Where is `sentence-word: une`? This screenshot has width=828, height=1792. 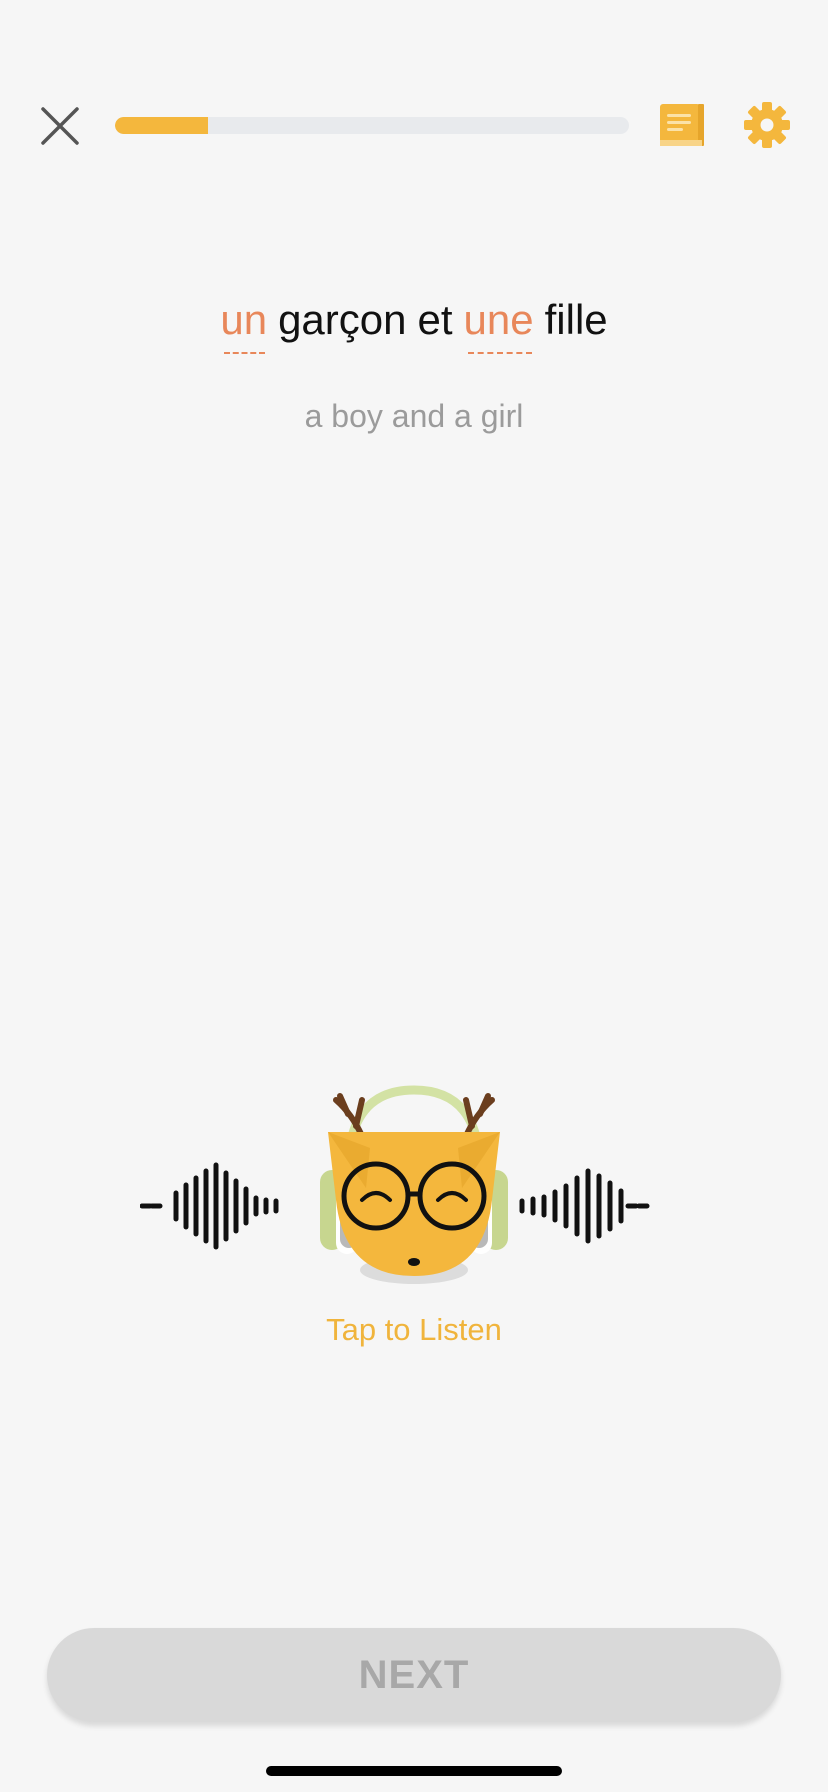 sentence-word: une is located at coordinates (499, 325).